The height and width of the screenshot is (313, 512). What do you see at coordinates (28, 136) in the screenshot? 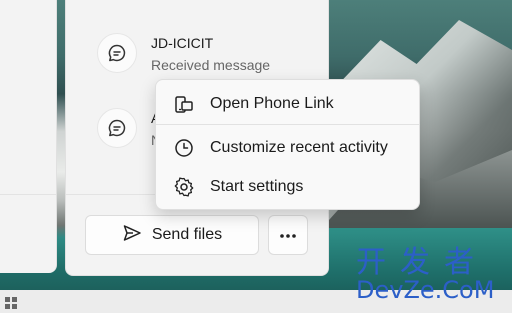
I see `left-widget-panel` at bounding box center [28, 136].